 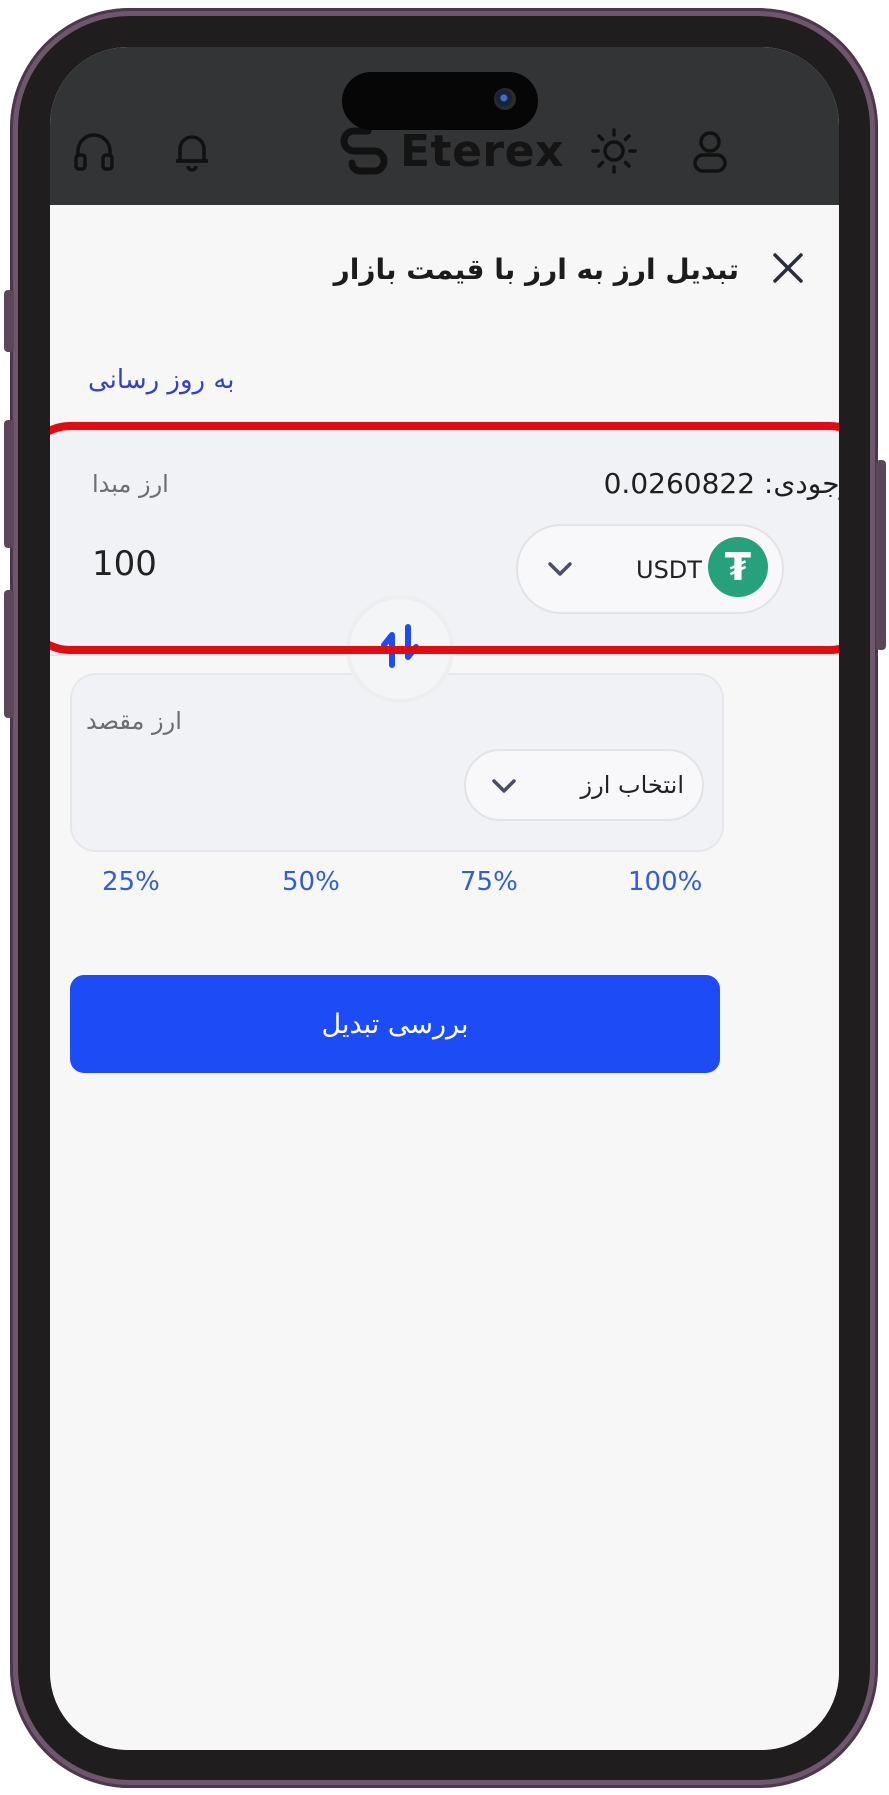 What do you see at coordinates (395, 1024) in the screenshot?
I see `review-conversion-button: بررسی تبدیل` at bounding box center [395, 1024].